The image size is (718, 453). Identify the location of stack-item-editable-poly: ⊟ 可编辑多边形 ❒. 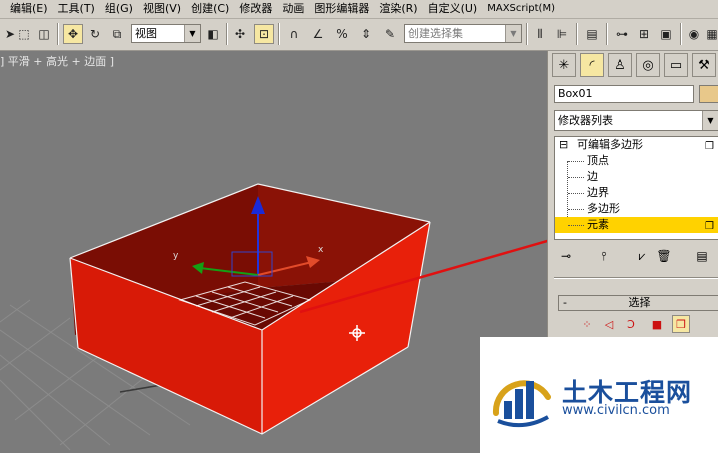
(636, 145).